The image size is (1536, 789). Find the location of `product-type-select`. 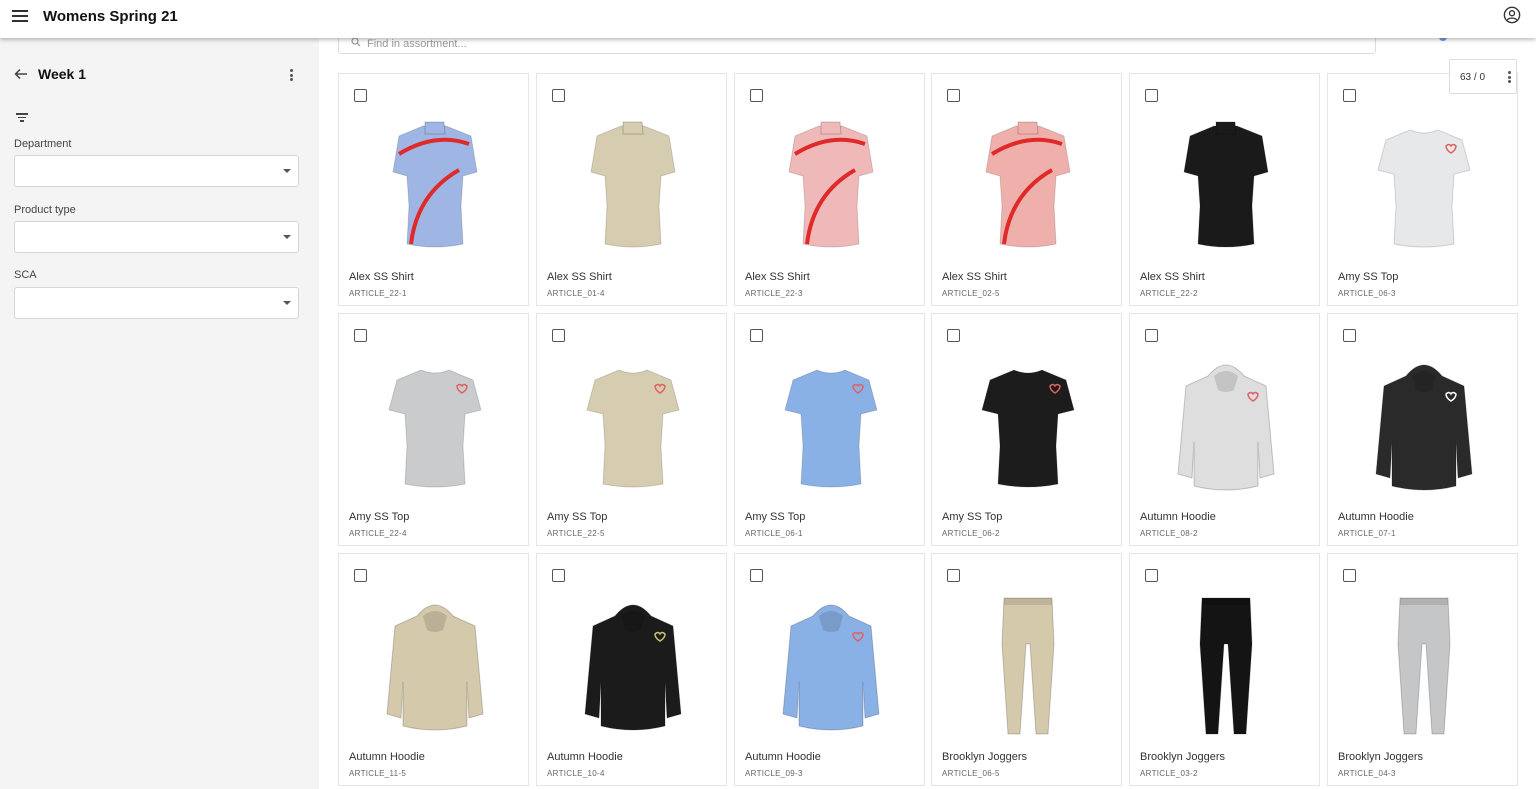

product-type-select is located at coordinates (156, 237).